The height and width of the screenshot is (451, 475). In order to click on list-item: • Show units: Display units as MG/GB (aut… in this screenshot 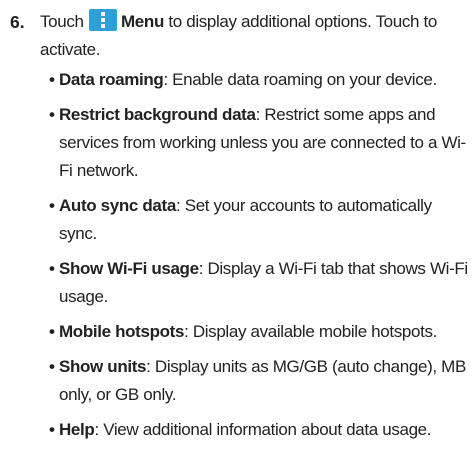, I will do `click(259, 381)`.